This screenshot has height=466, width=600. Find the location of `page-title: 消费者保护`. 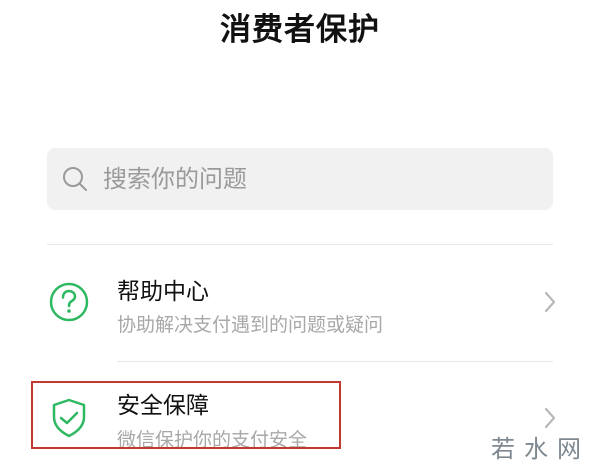

page-title: 消费者保护 is located at coordinates (300, 30).